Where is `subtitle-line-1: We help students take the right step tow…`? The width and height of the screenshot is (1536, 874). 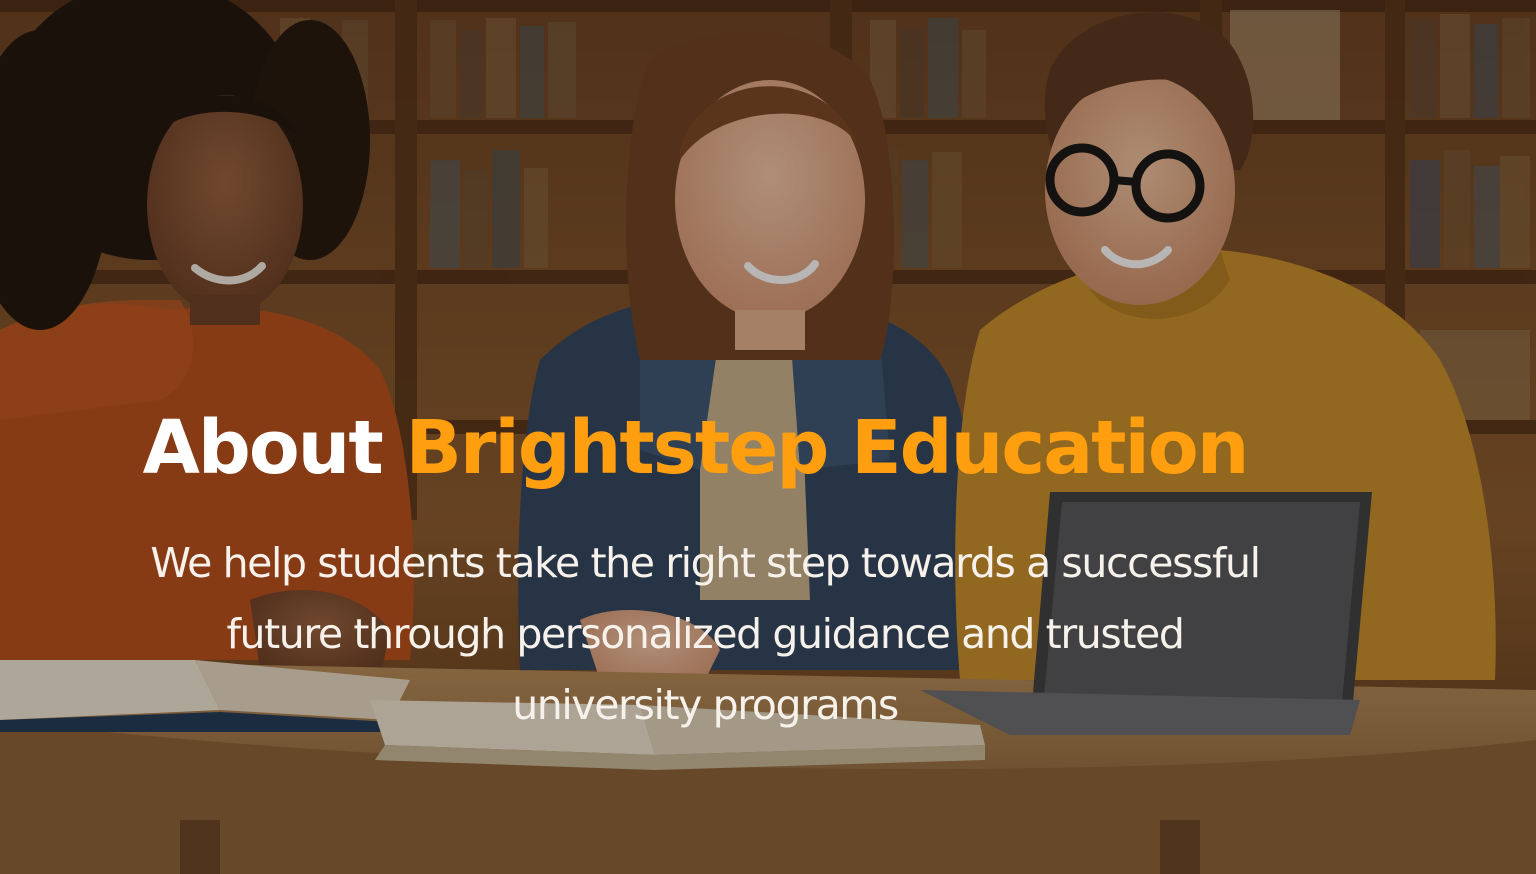
subtitle-line-1: We help students take the right step tow… is located at coordinates (705, 563).